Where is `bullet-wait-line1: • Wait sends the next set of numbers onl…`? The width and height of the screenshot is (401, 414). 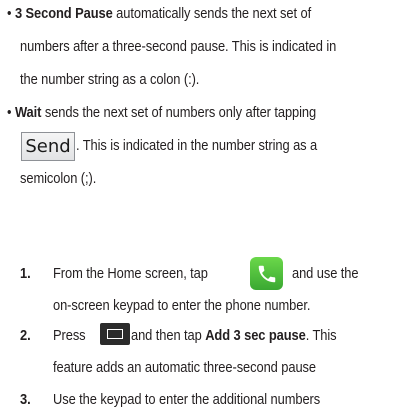
bullet-wait-line1: • Wait sends the next set of numbers onl… is located at coordinates (161, 113).